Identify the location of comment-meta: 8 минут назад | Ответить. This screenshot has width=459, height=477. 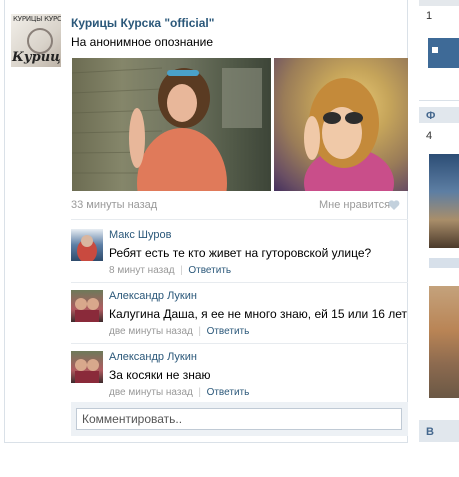
(170, 270).